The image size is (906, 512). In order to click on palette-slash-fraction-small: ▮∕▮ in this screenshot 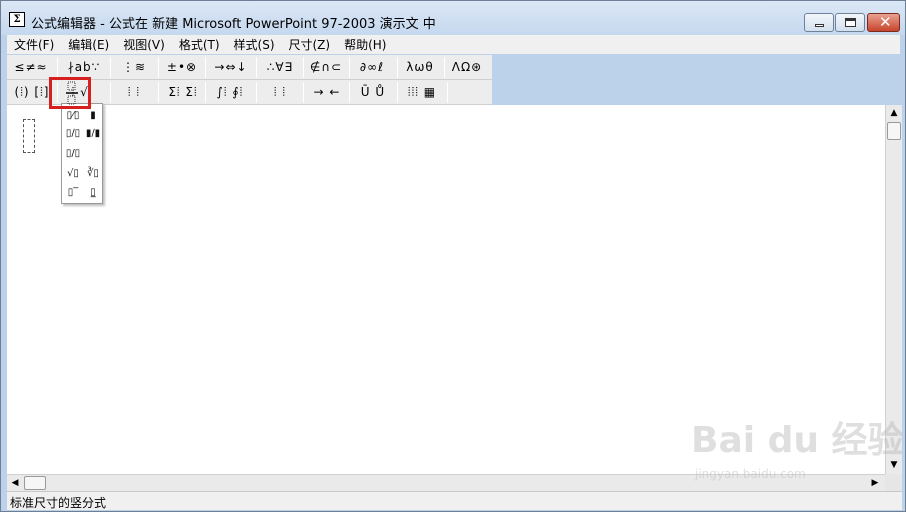, I will do `click(93, 133)`.